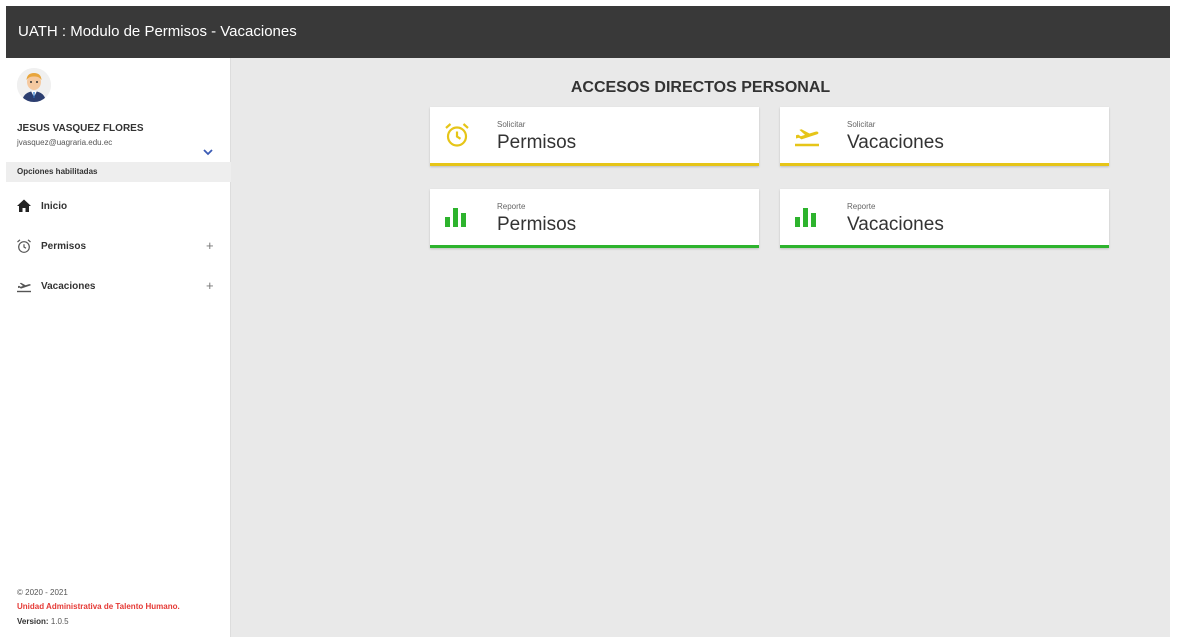  Describe the element at coordinates (24, 206) in the screenshot. I see `home-icon` at that location.